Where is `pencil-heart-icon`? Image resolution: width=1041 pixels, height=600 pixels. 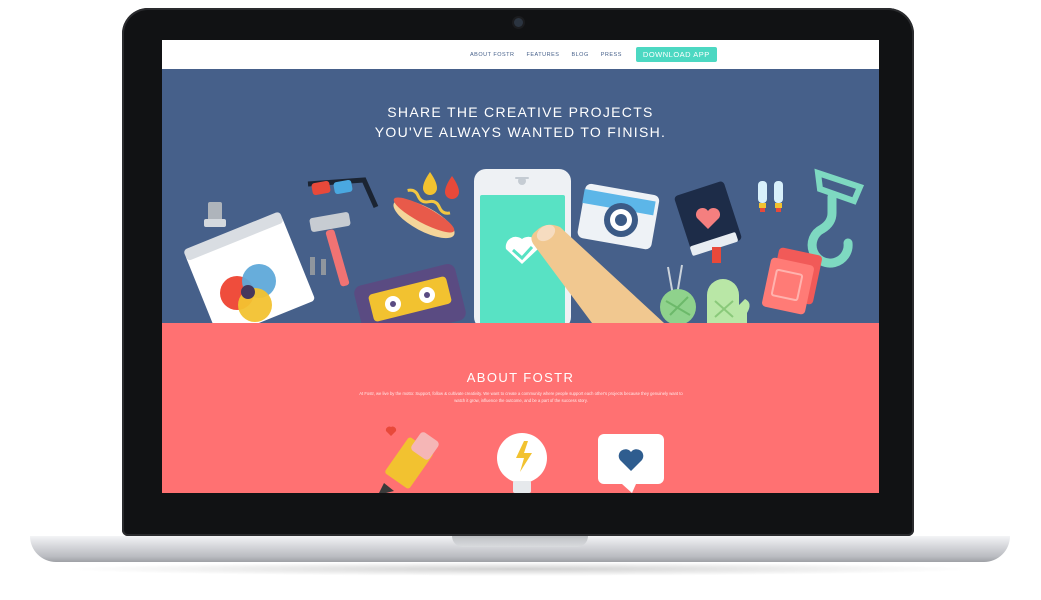 pencil-heart-icon is located at coordinates (409, 459).